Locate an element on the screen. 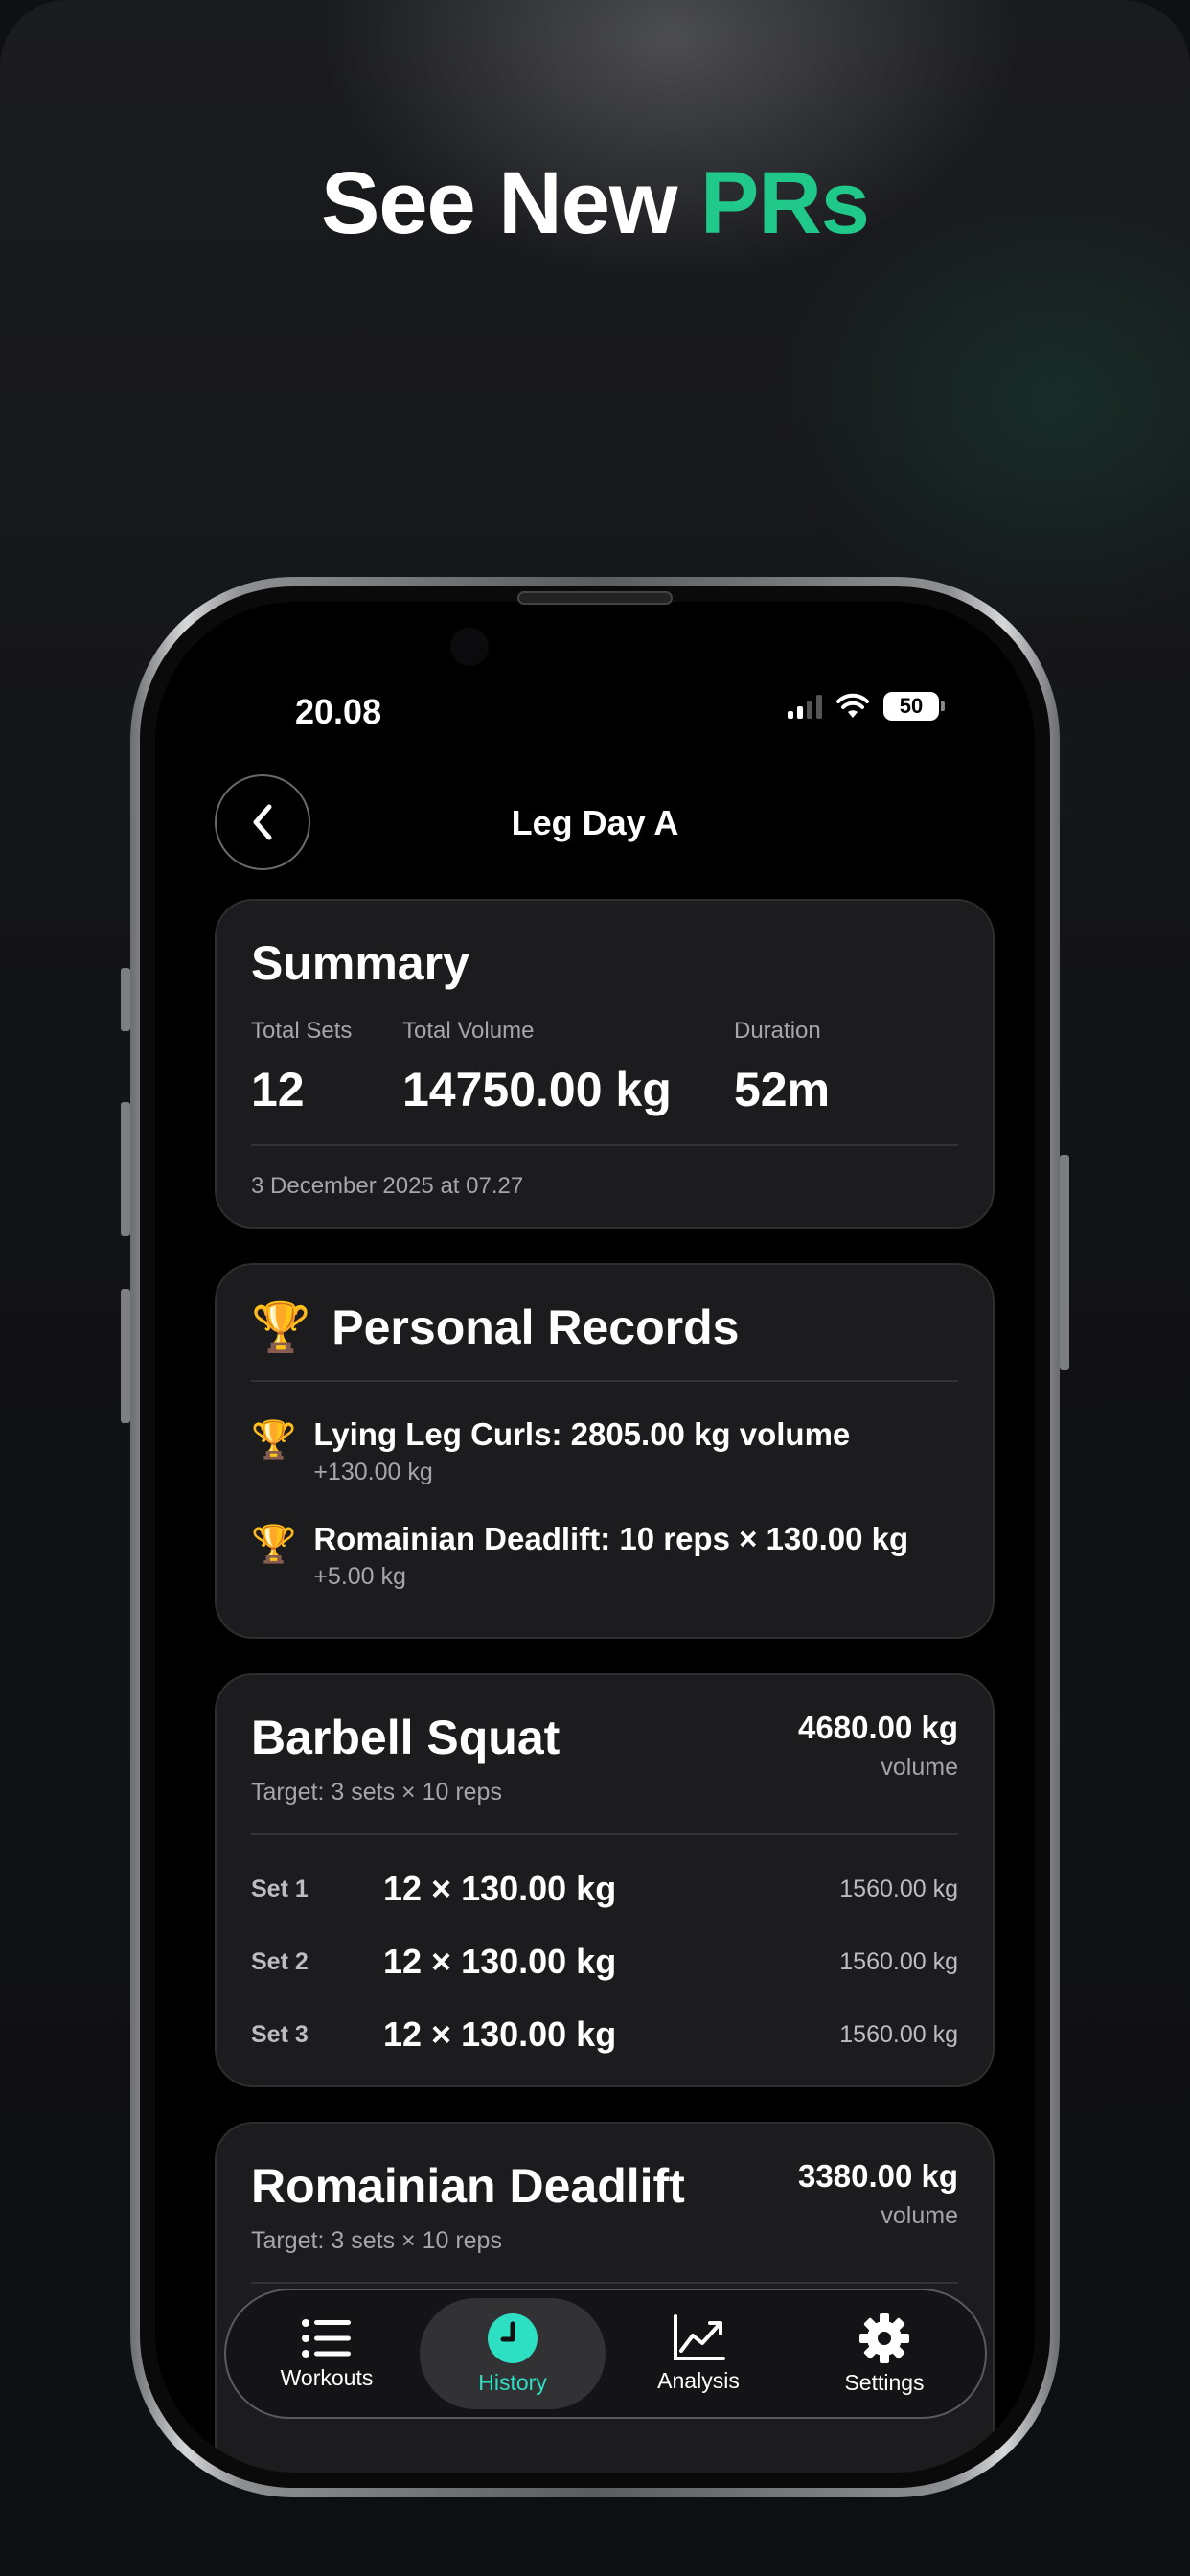  workout-date: 3 December 2025 at 07.27 is located at coordinates (388, 1186).